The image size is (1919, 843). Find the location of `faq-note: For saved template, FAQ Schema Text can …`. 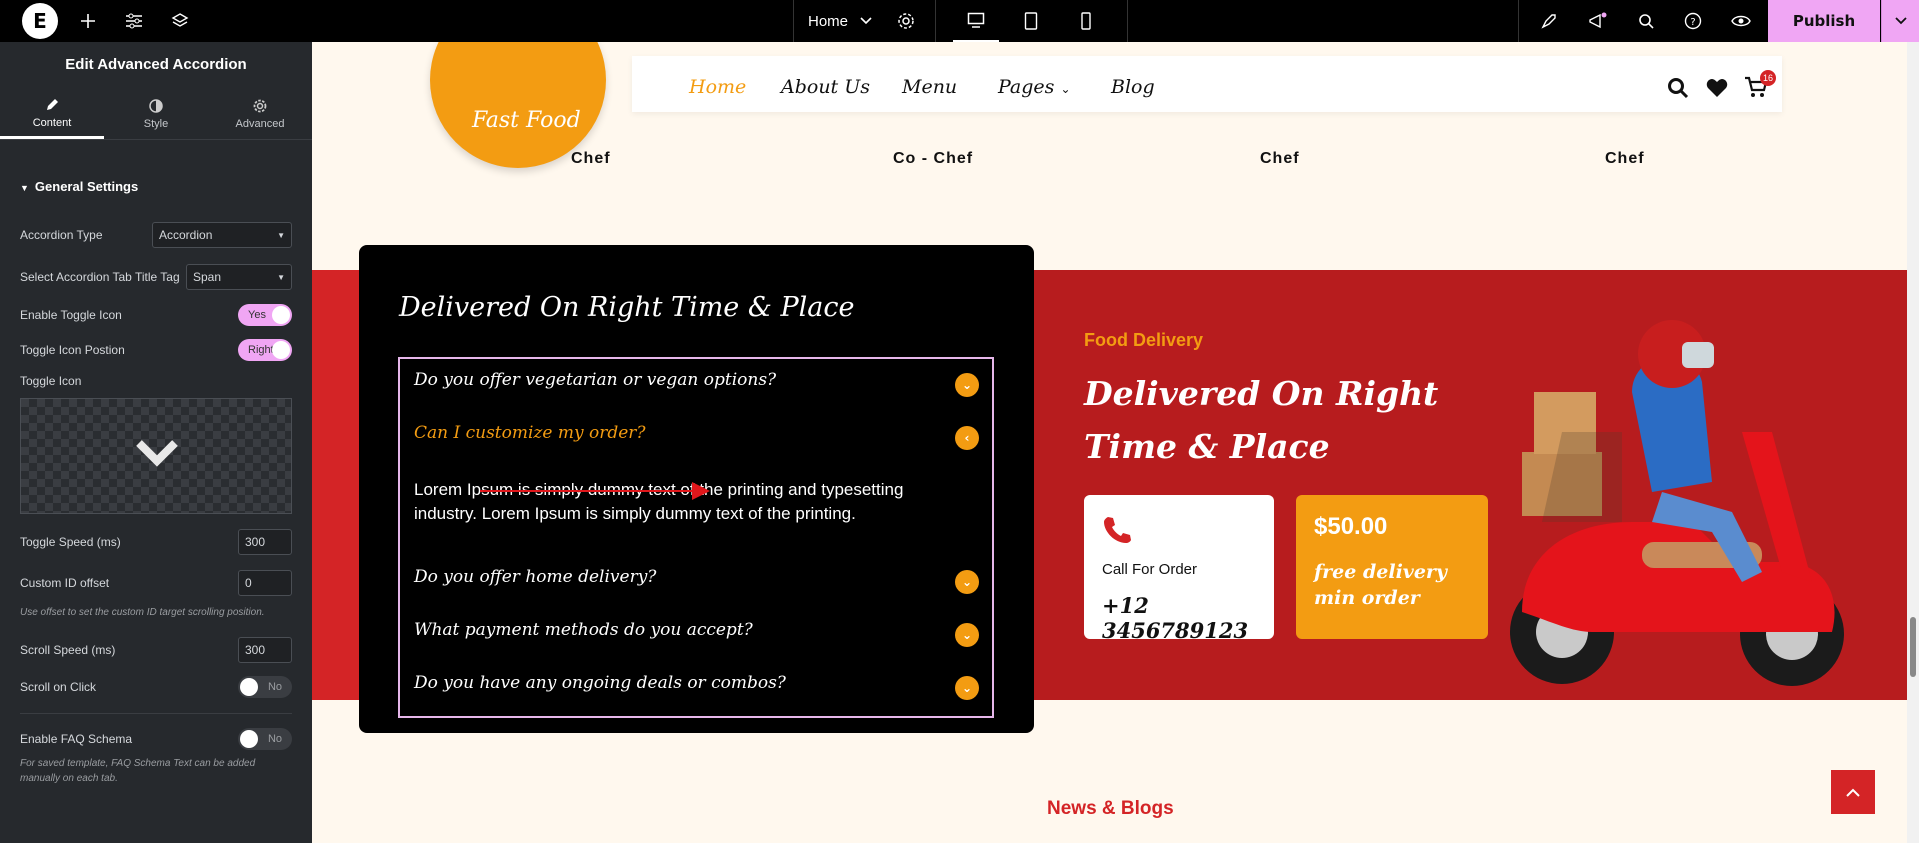

faq-note: For saved template, FAQ Schema Text can … is located at coordinates (138, 771).